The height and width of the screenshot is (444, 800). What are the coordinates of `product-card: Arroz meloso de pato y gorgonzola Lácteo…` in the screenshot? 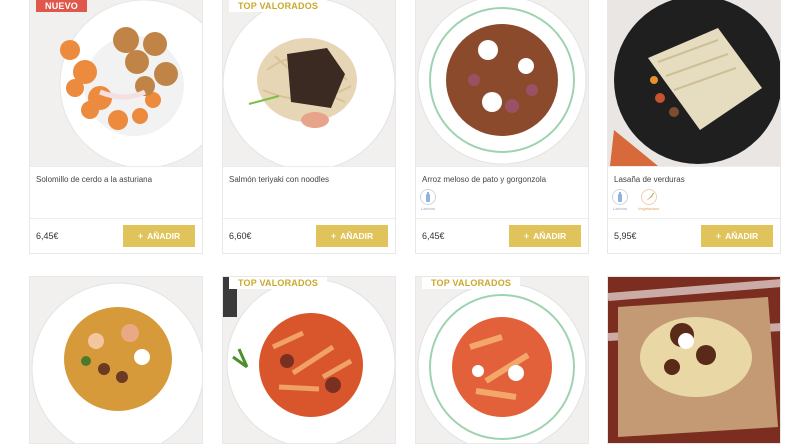 It's located at (502, 127).